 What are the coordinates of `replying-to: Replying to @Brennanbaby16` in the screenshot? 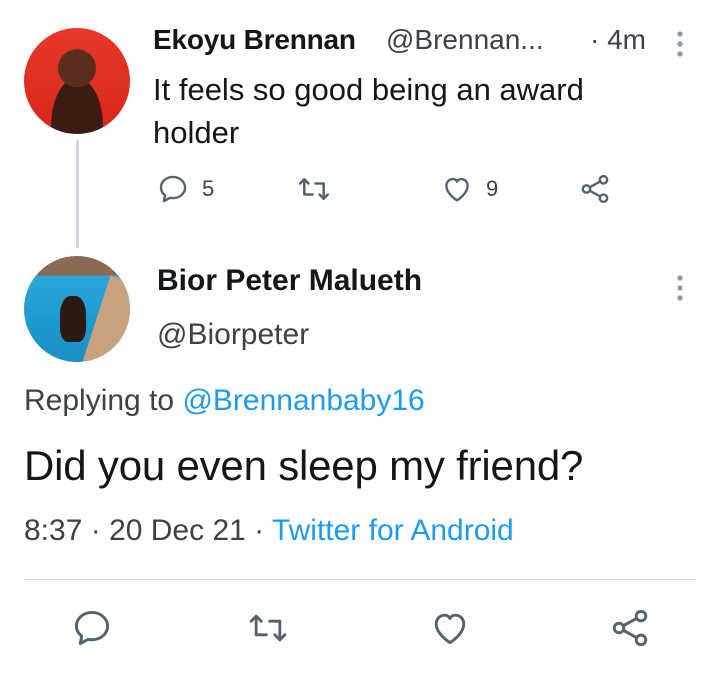 It's located at (224, 401).